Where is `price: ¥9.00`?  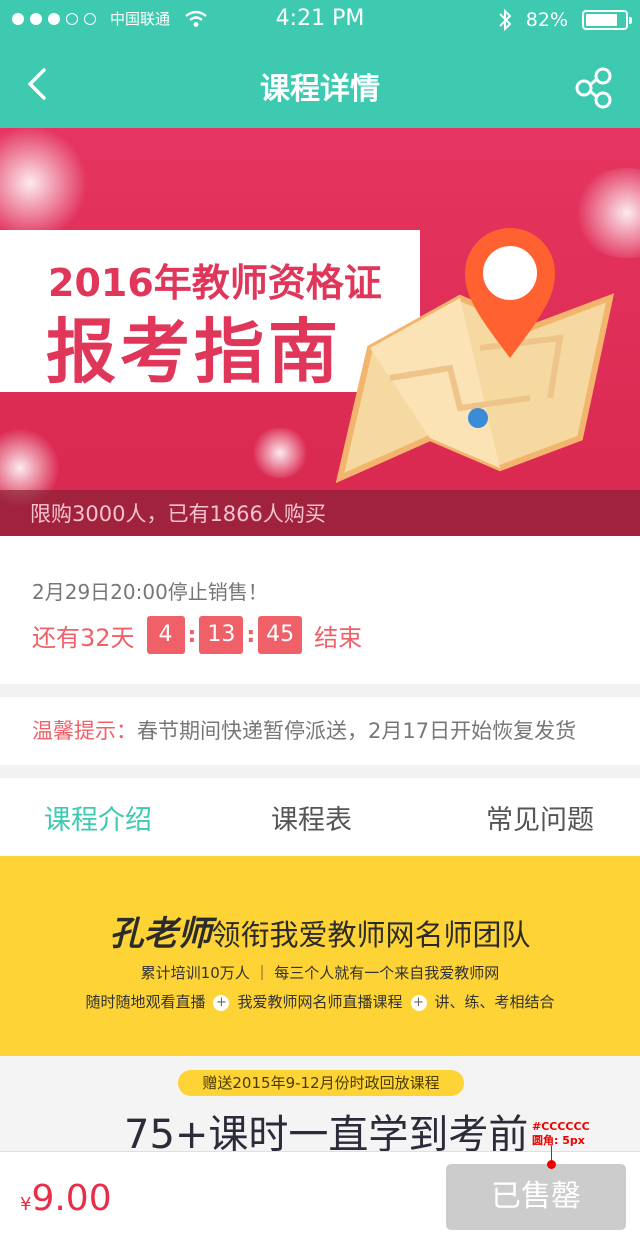 price: ¥9.00 is located at coordinates (66, 1198).